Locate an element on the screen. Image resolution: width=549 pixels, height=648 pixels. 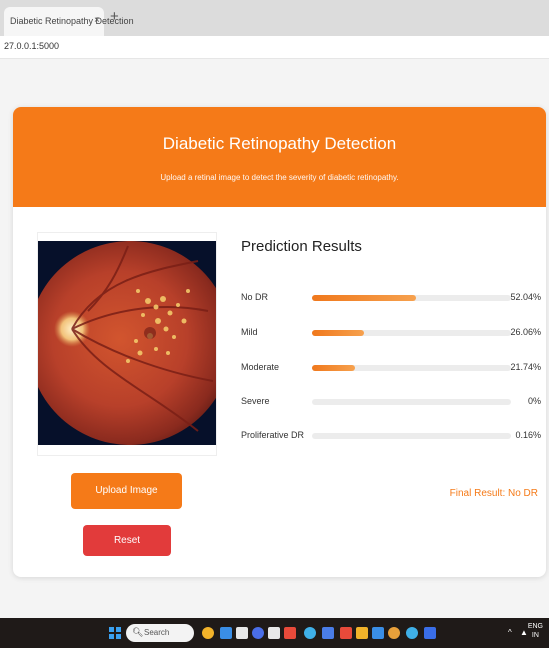
result-label: No DR is located at coordinates (255, 297).